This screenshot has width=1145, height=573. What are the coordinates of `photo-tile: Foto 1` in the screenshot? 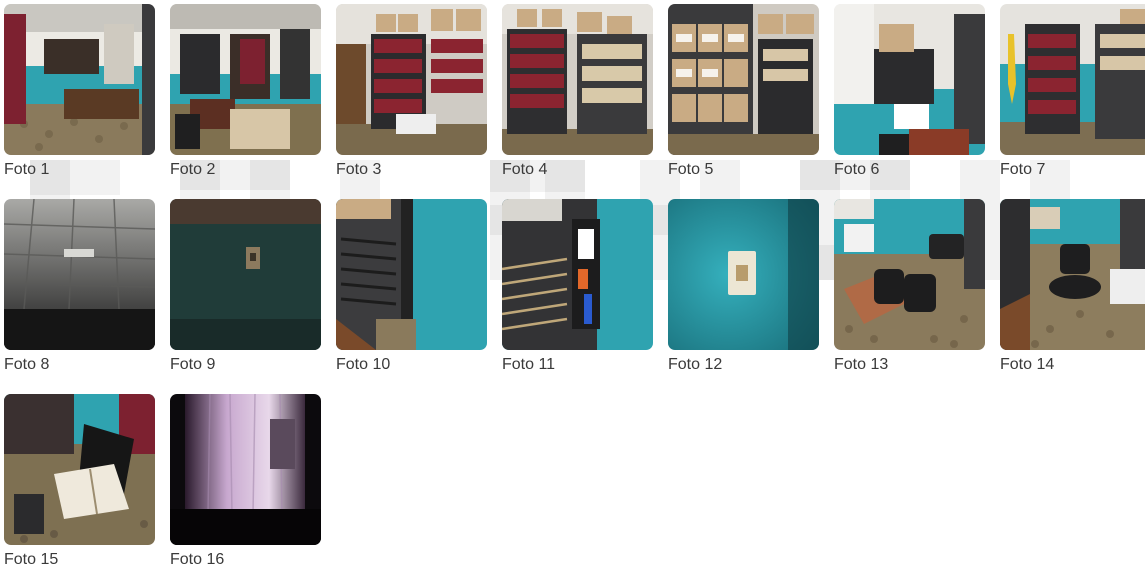 It's located at (79, 101).